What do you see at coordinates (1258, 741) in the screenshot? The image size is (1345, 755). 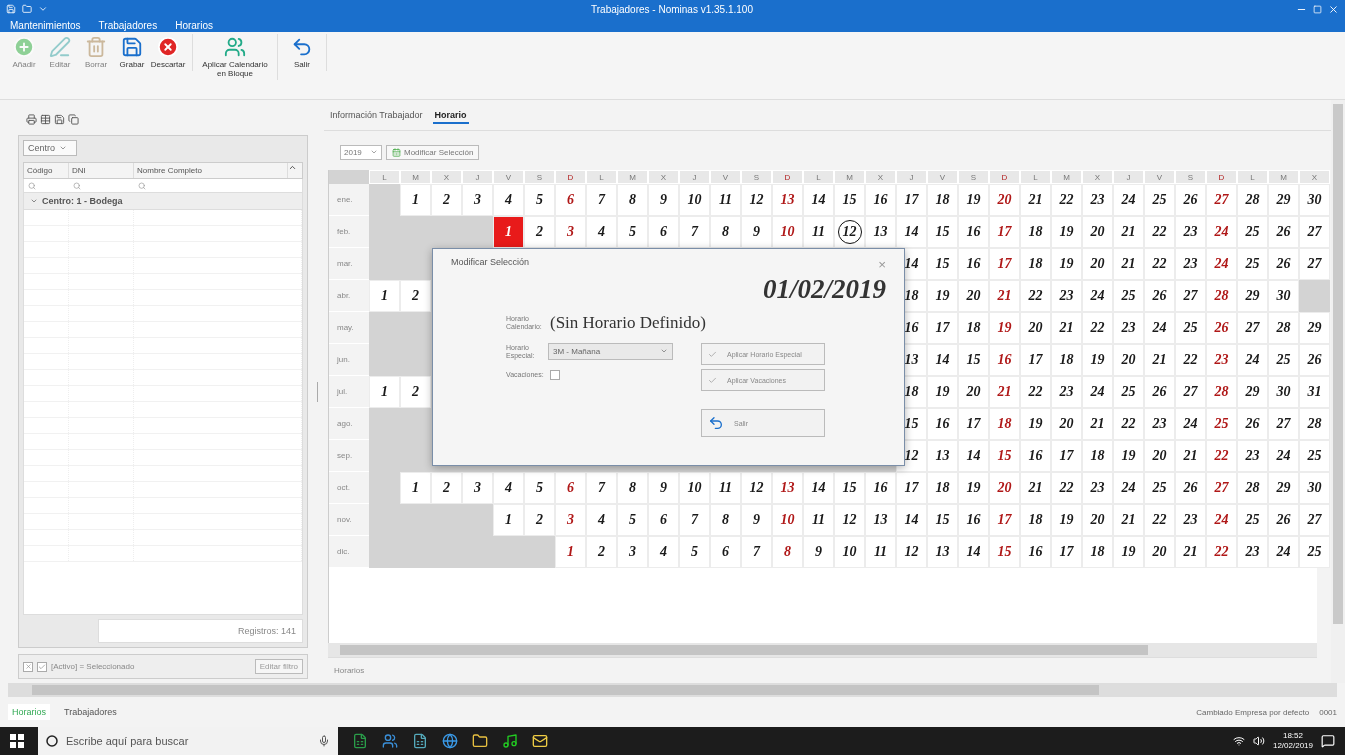 I see `volume-icon` at bounding box center [1258, 741].